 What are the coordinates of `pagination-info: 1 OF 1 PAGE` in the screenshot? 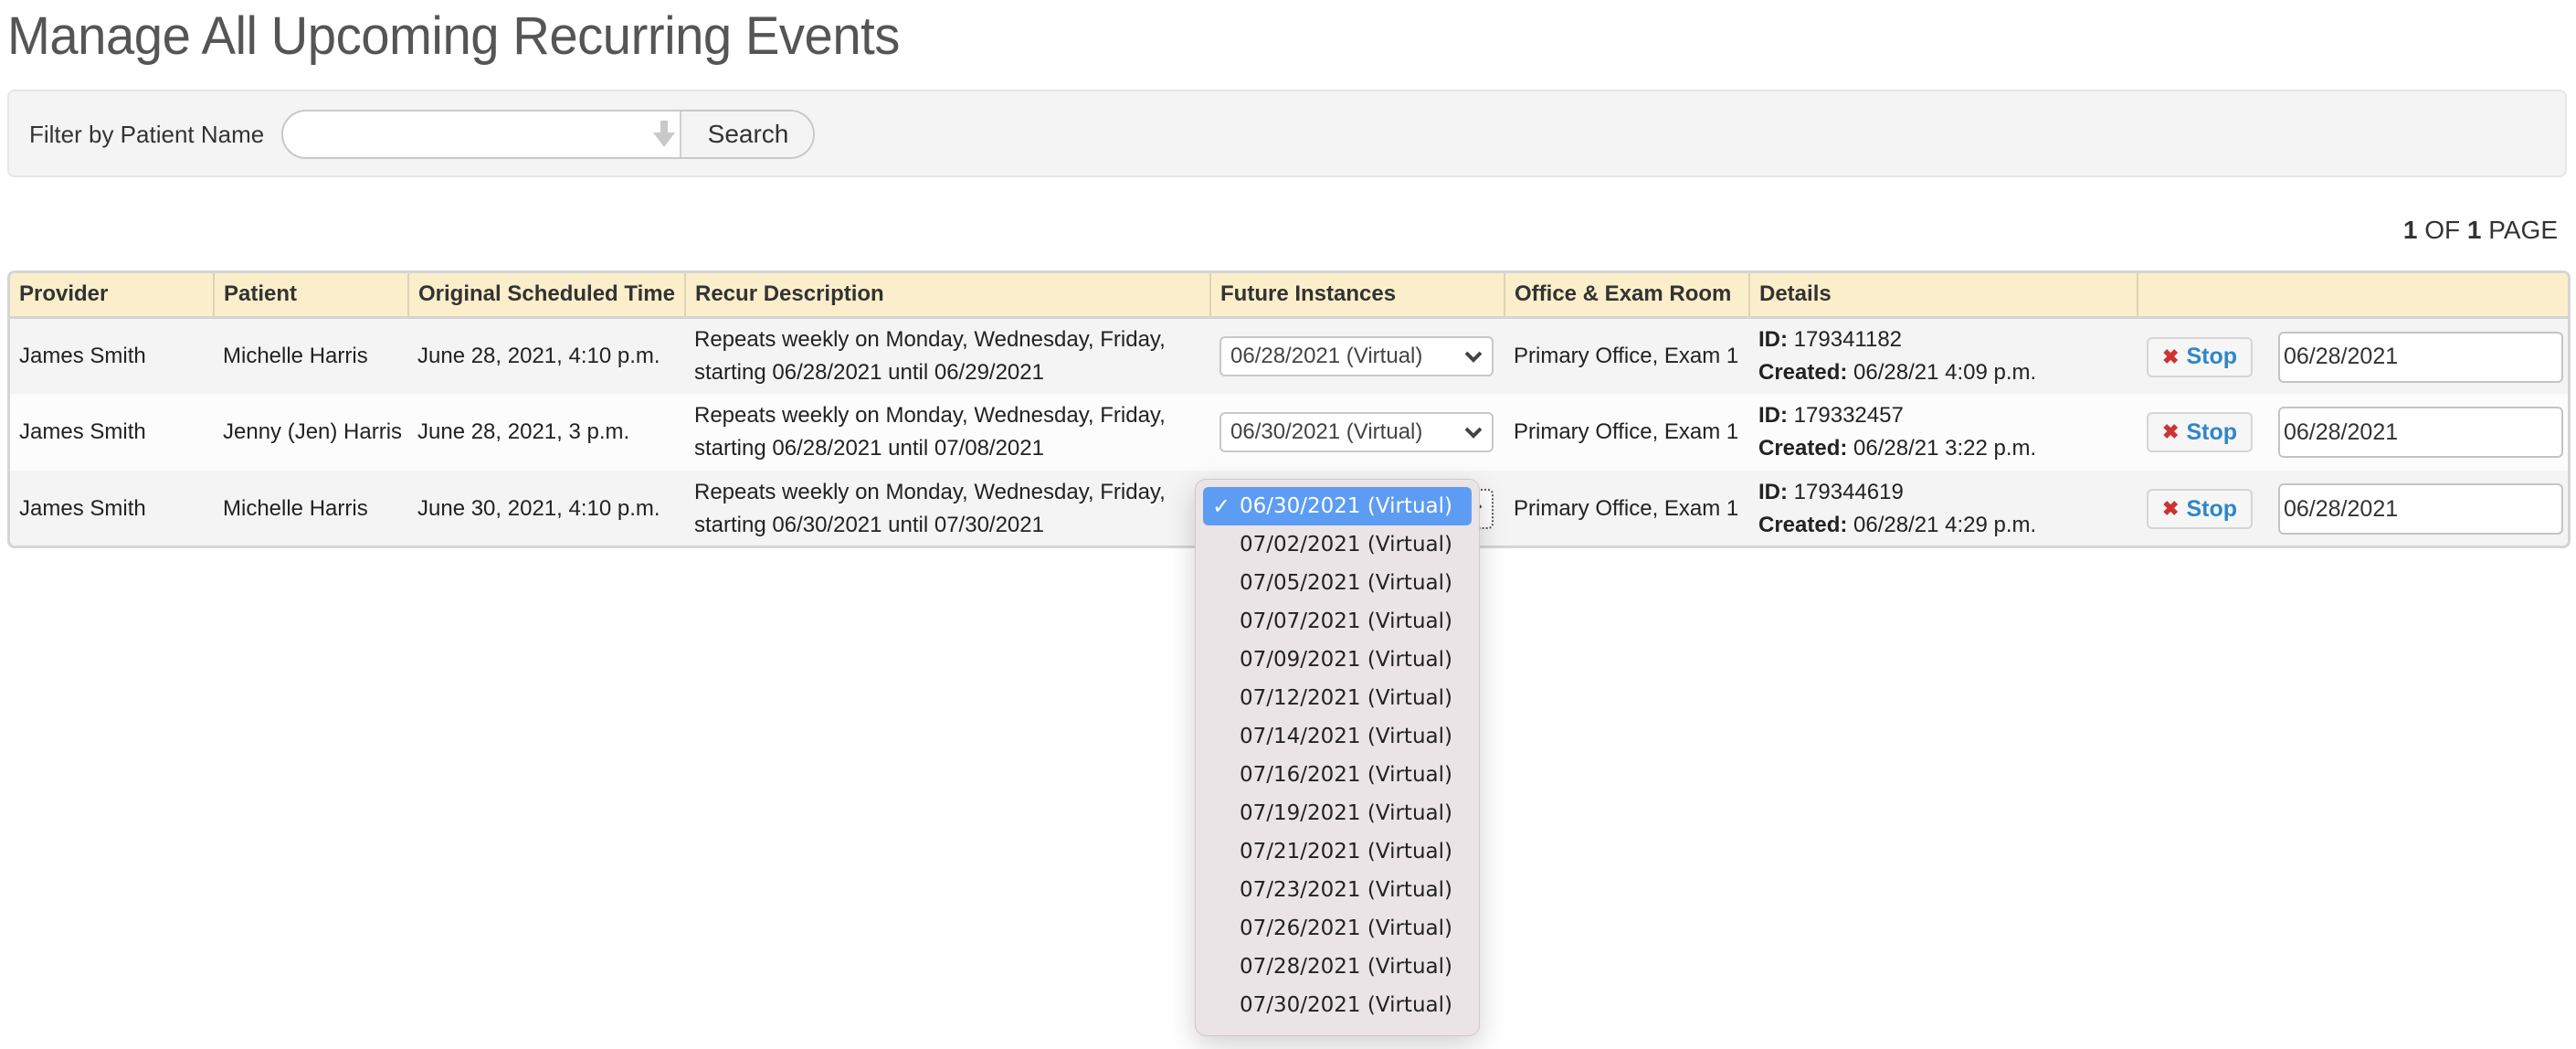 It's located at (2480, 230).